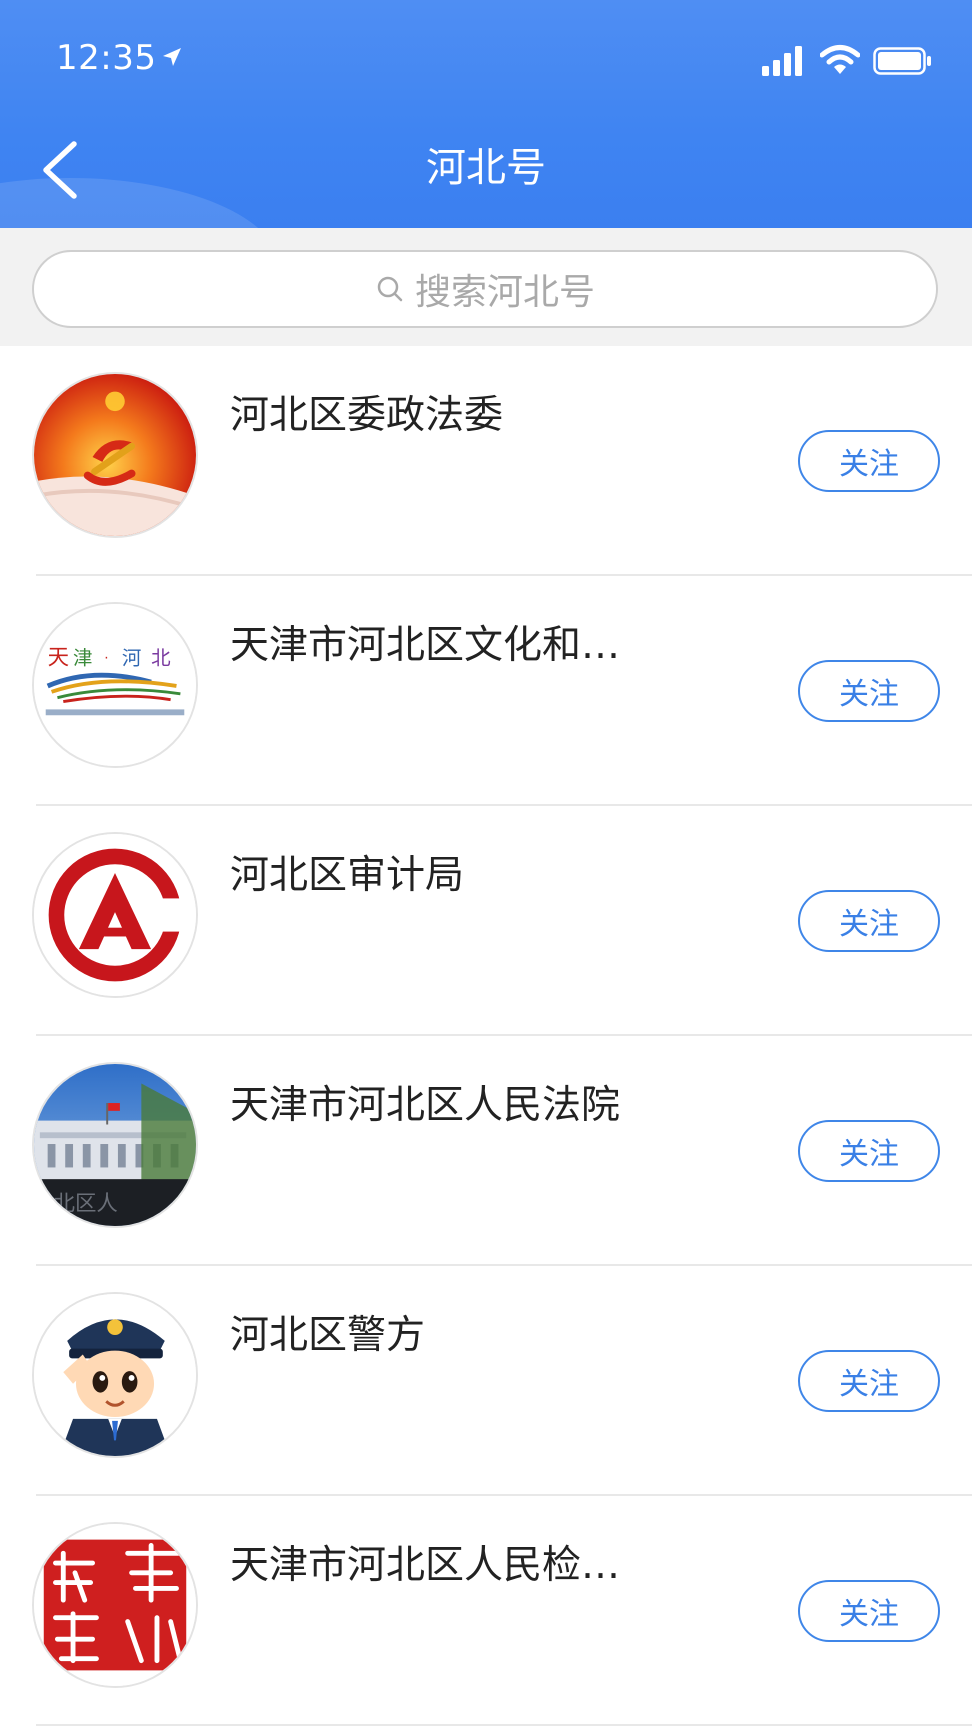 Image resolution: width=972 pixels, height=1728 pixels. Describe the element at coordinates (504, 292) in the screenshot. I see `search-placeholder: 搜索河北号` at that location.